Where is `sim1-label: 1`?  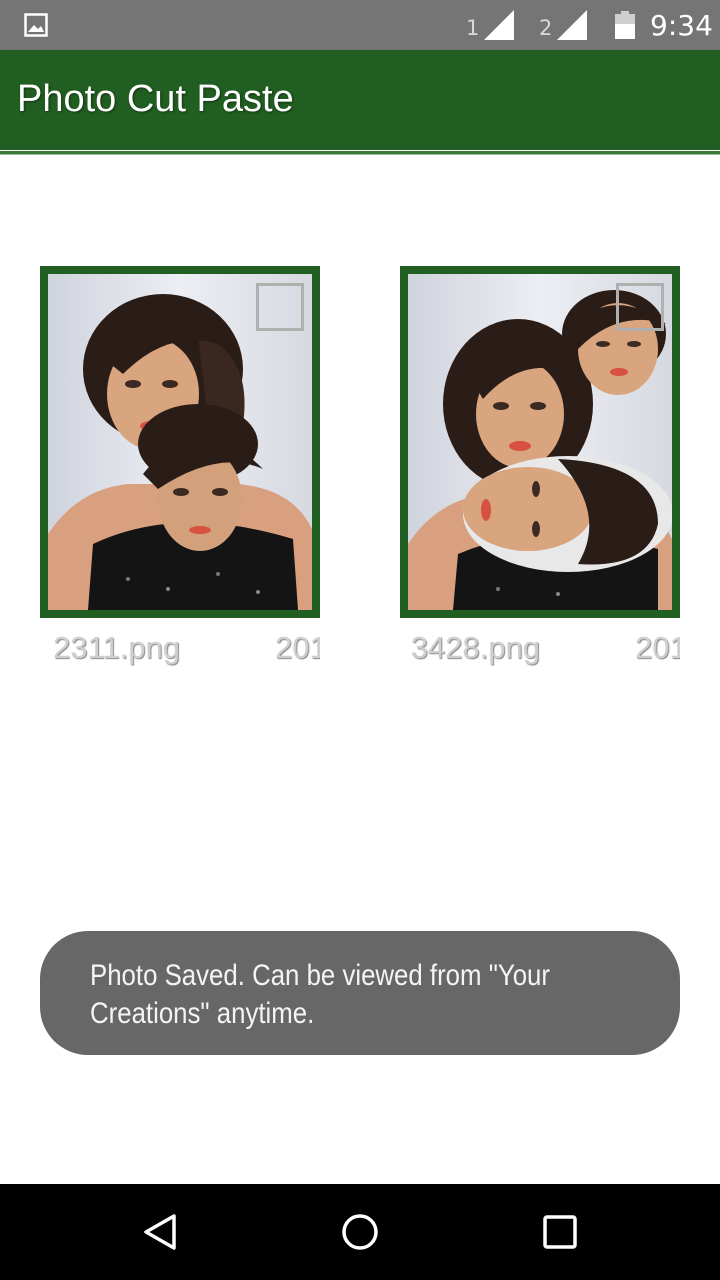
sim1-label: 1 is located at coordinates (473, 28).